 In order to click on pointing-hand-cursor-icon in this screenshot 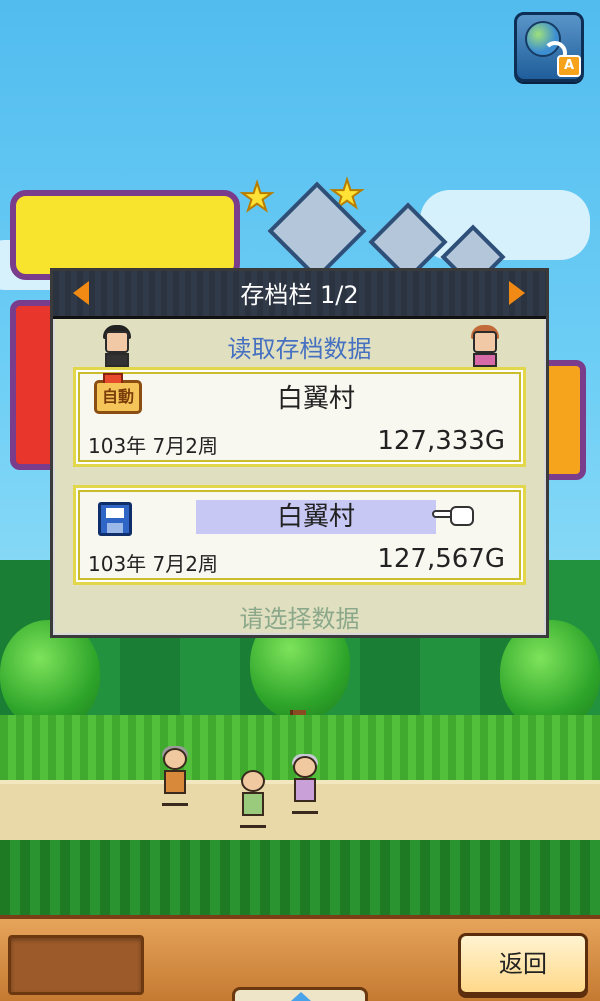, I will do `click(454, 515)`.